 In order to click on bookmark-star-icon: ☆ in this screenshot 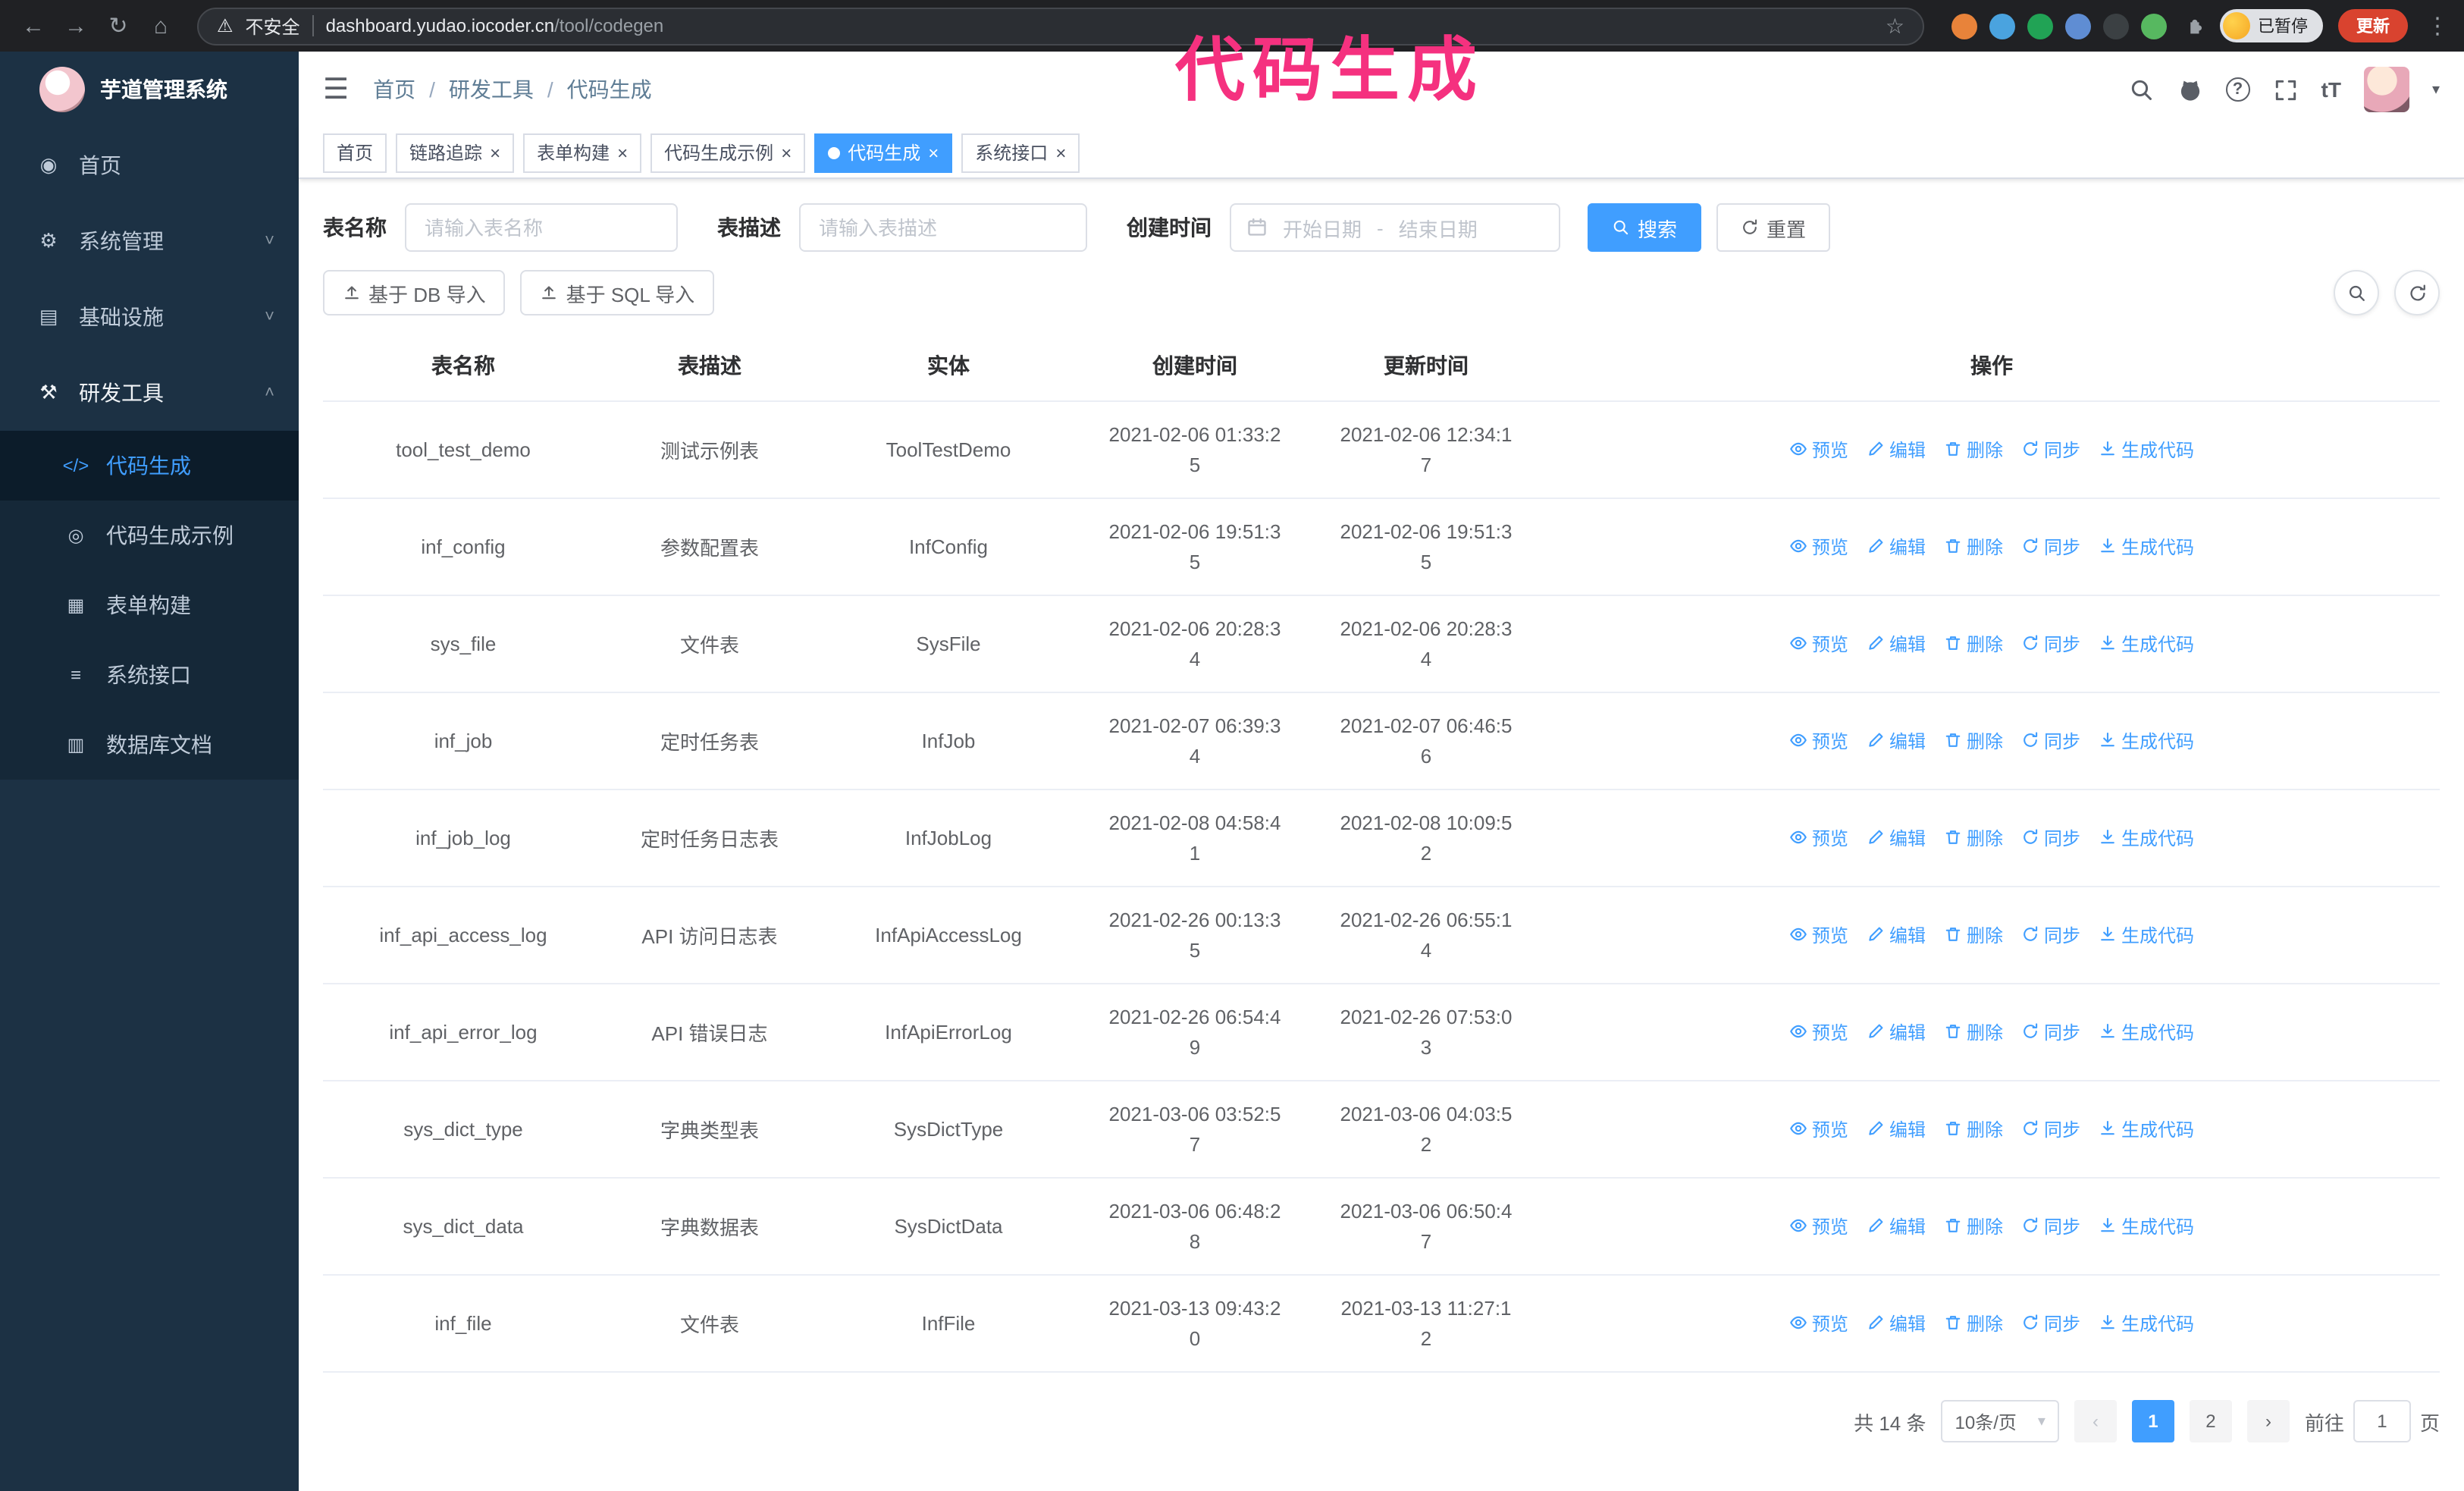, I will do `click(1895, 26)`.